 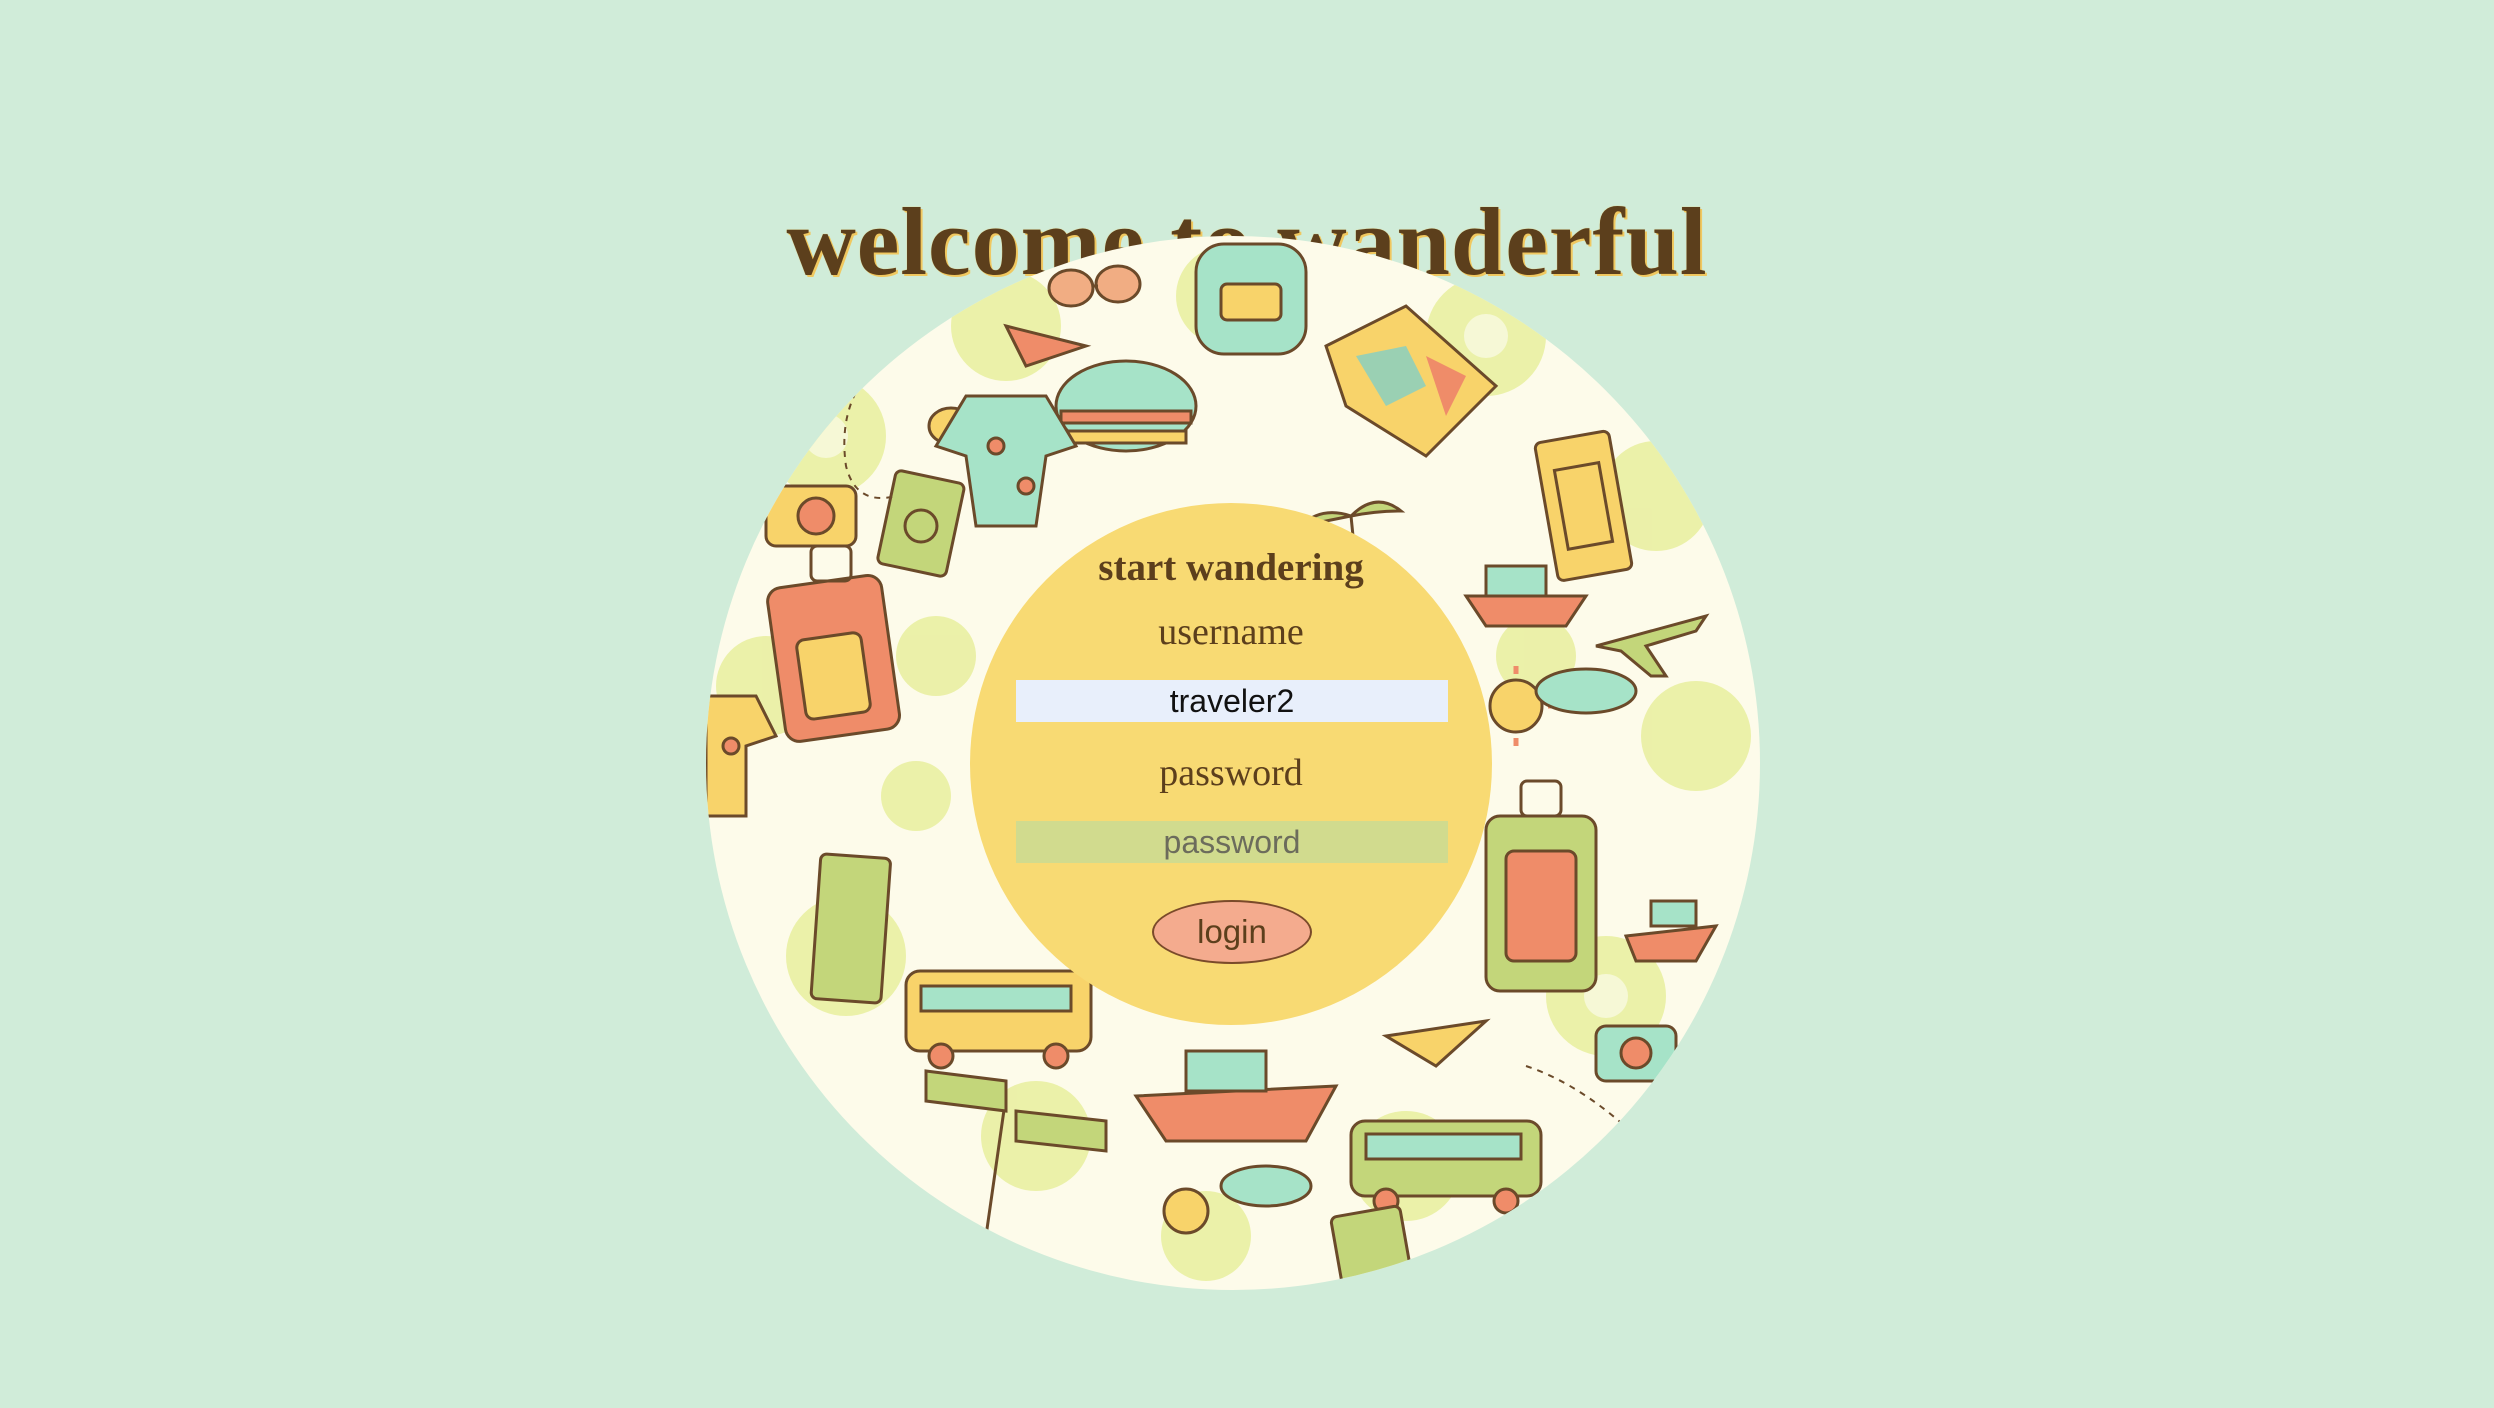 I want to click on sunglasses-icon, so click(x=1094, y=286).